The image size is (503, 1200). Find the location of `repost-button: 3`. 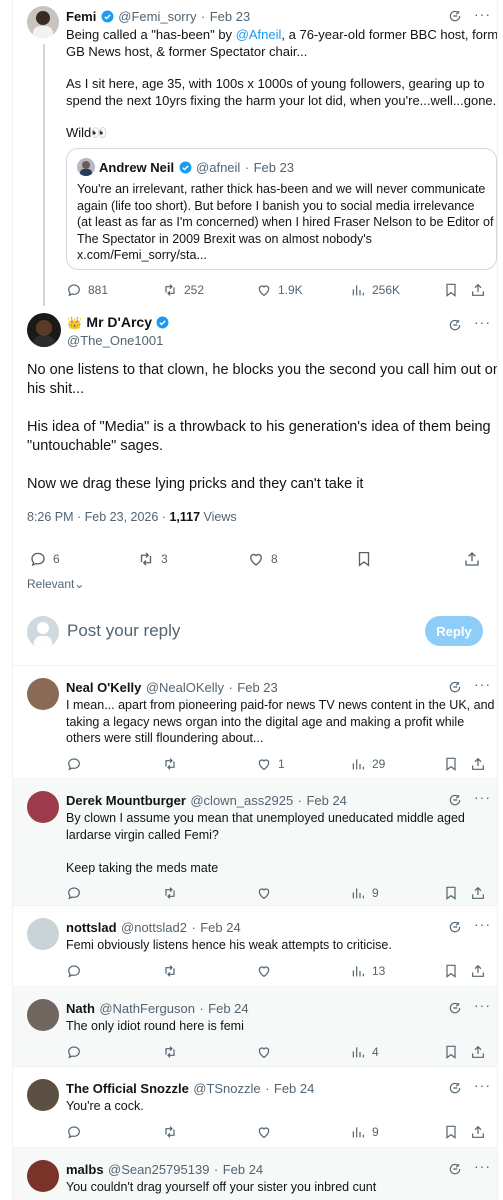

repost-button: 3 is located at coordinates (152, 559).